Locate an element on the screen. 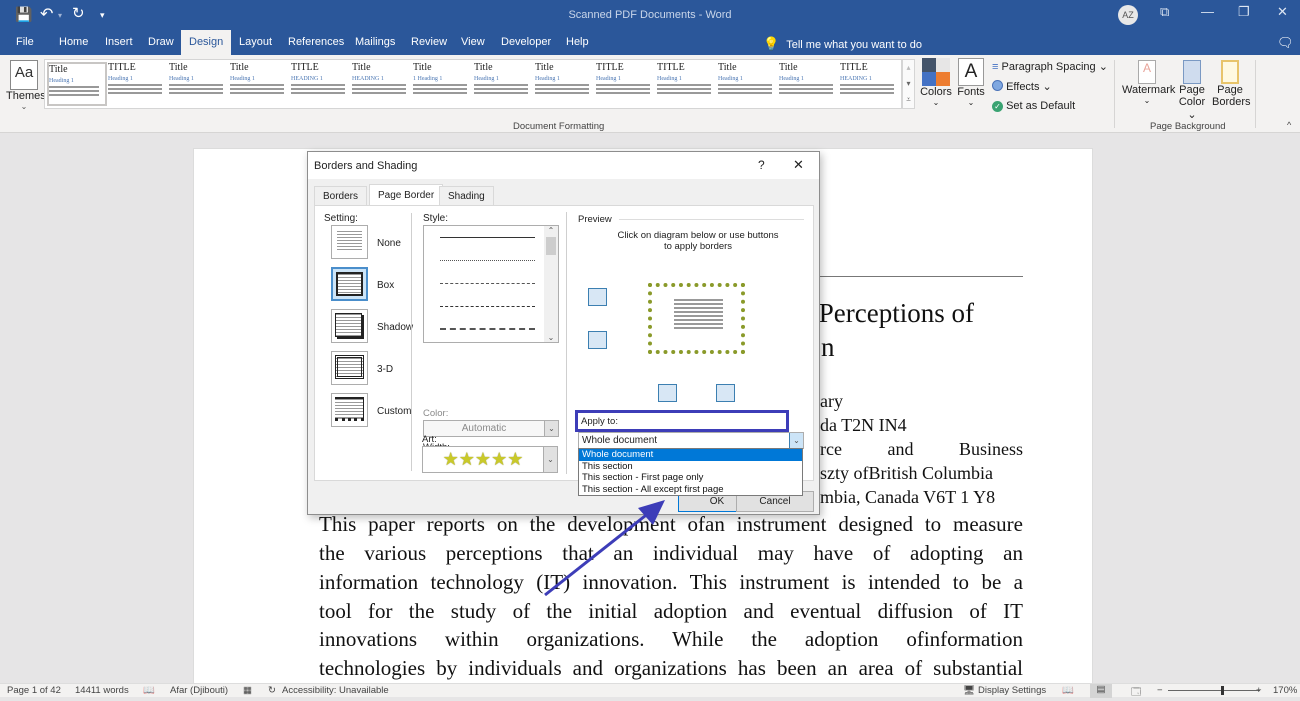  setting-none-option is located at coordinates (349, 242).